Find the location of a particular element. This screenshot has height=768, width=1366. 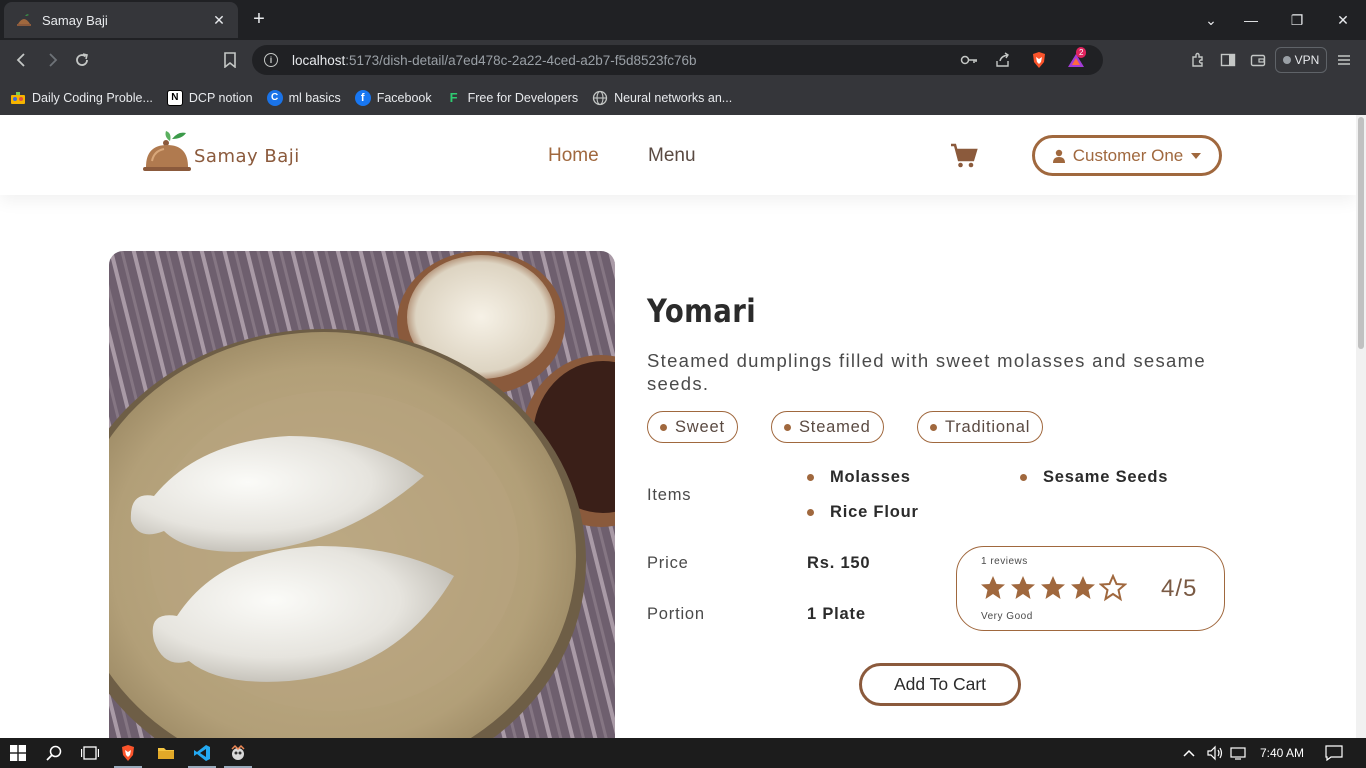

close-window-icon: ✕ is located at coordinates (1343, 20).